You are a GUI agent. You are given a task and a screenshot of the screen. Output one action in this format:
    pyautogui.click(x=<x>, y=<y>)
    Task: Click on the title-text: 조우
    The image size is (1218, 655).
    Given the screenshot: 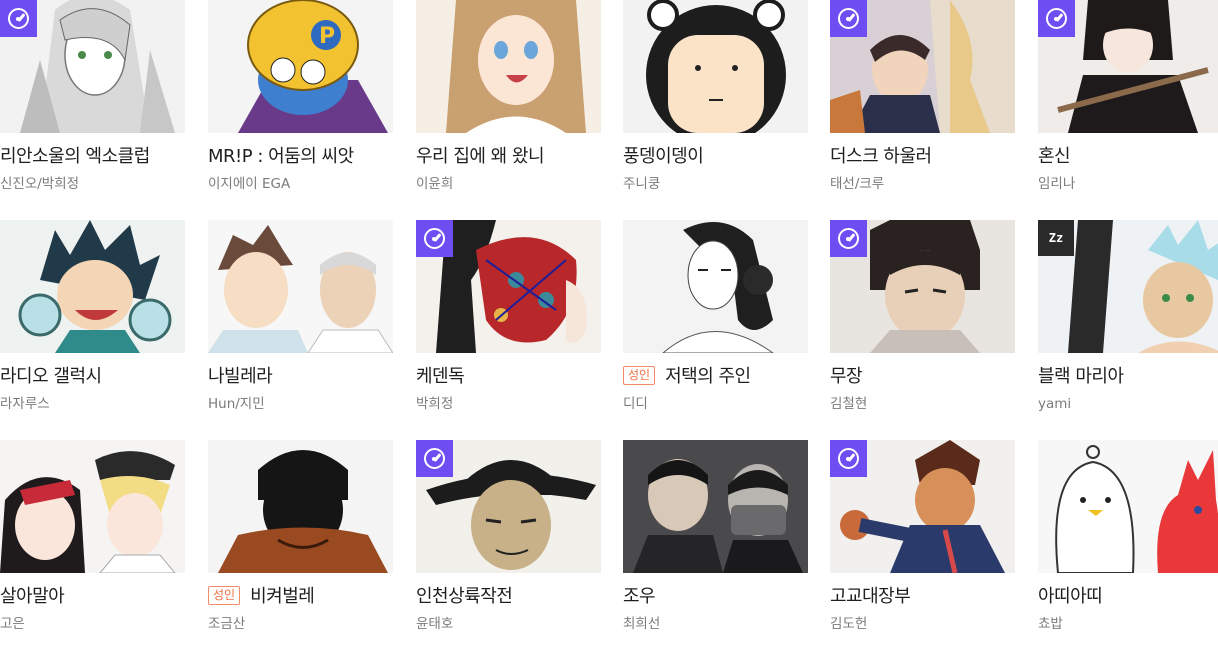 What is the action you would take?
    pyautogui.click(x=639, y=596)
    